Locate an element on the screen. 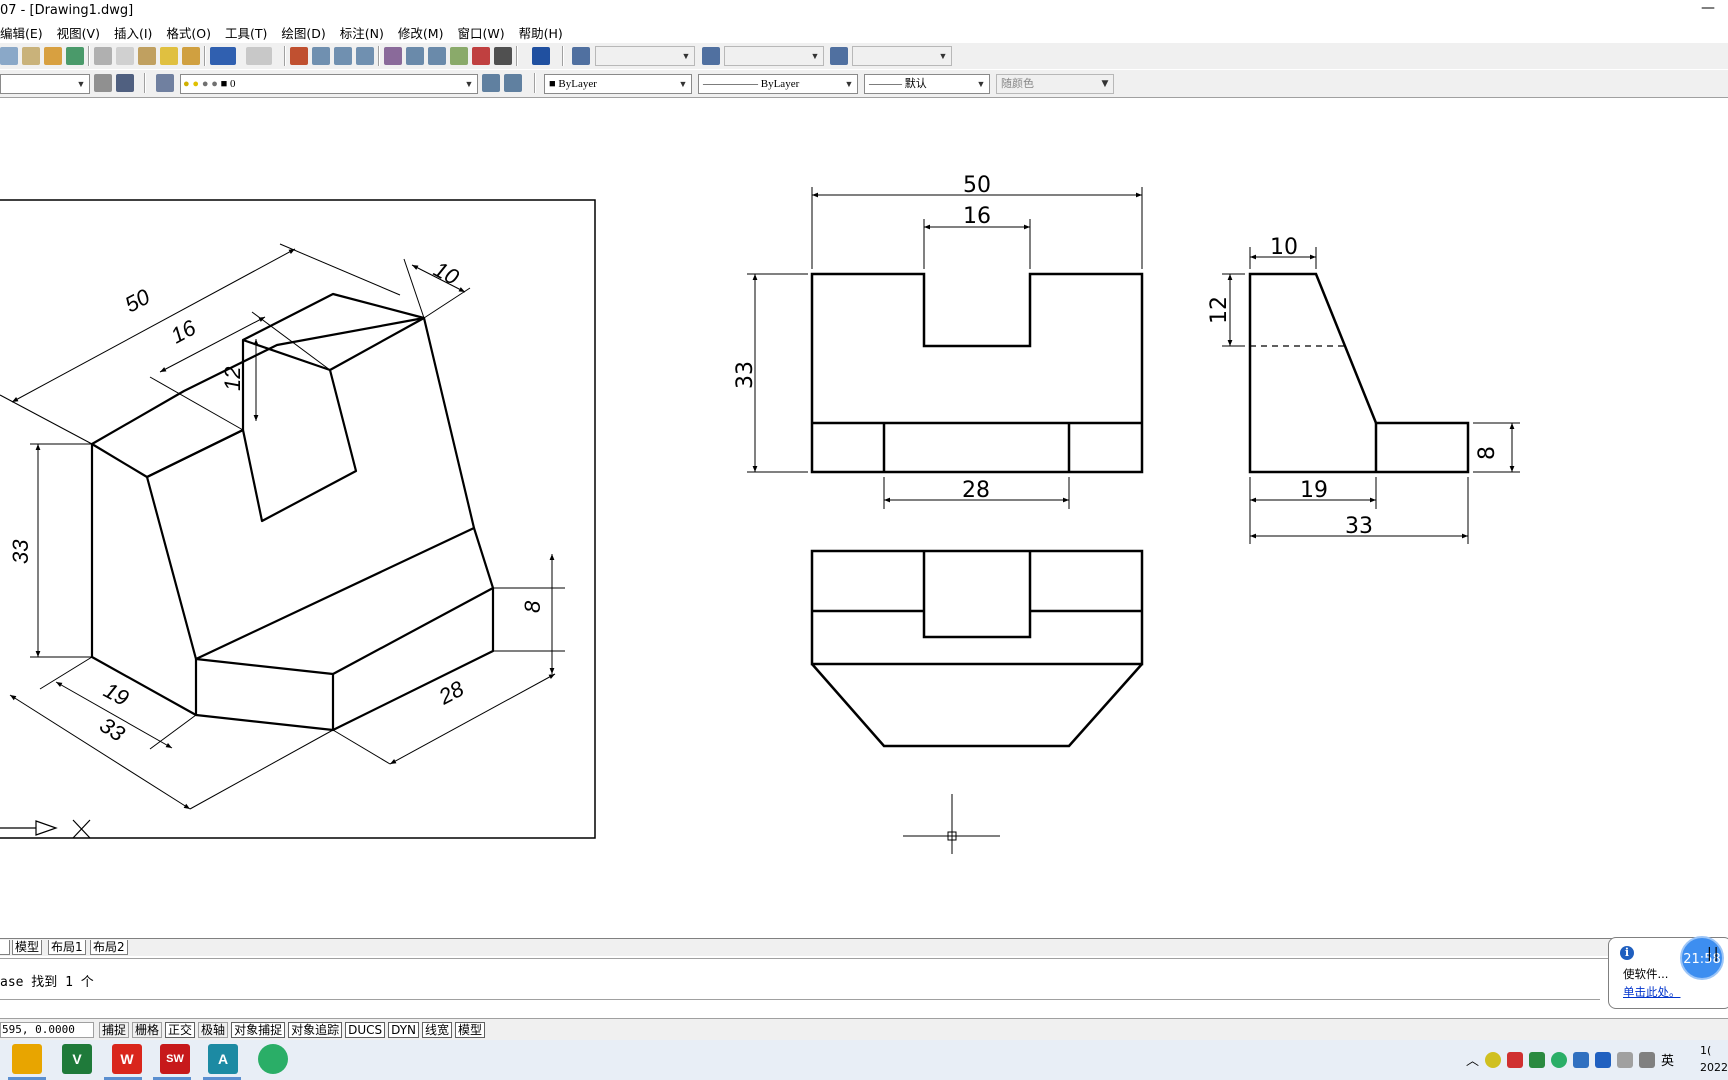 The image size is (1728, 1080). zoom-realtime-icon is located at coordinates (321, 56).